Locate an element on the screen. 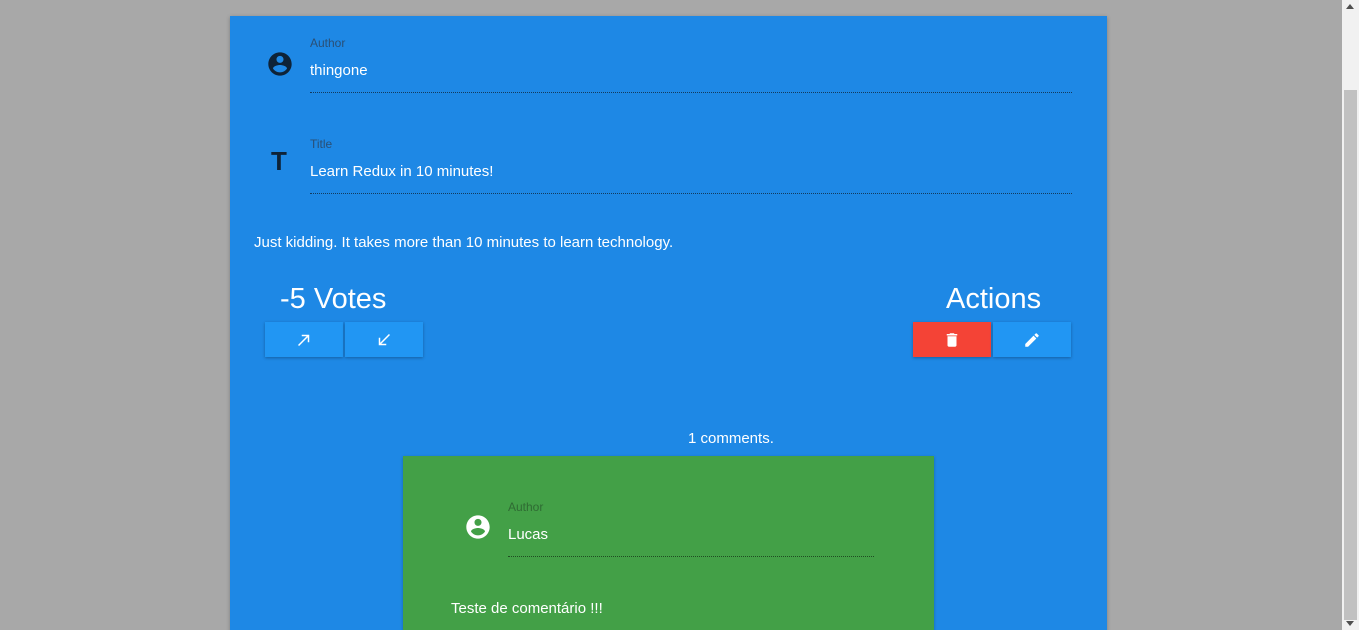  delete-post-button is located at coordinates (952, 339).